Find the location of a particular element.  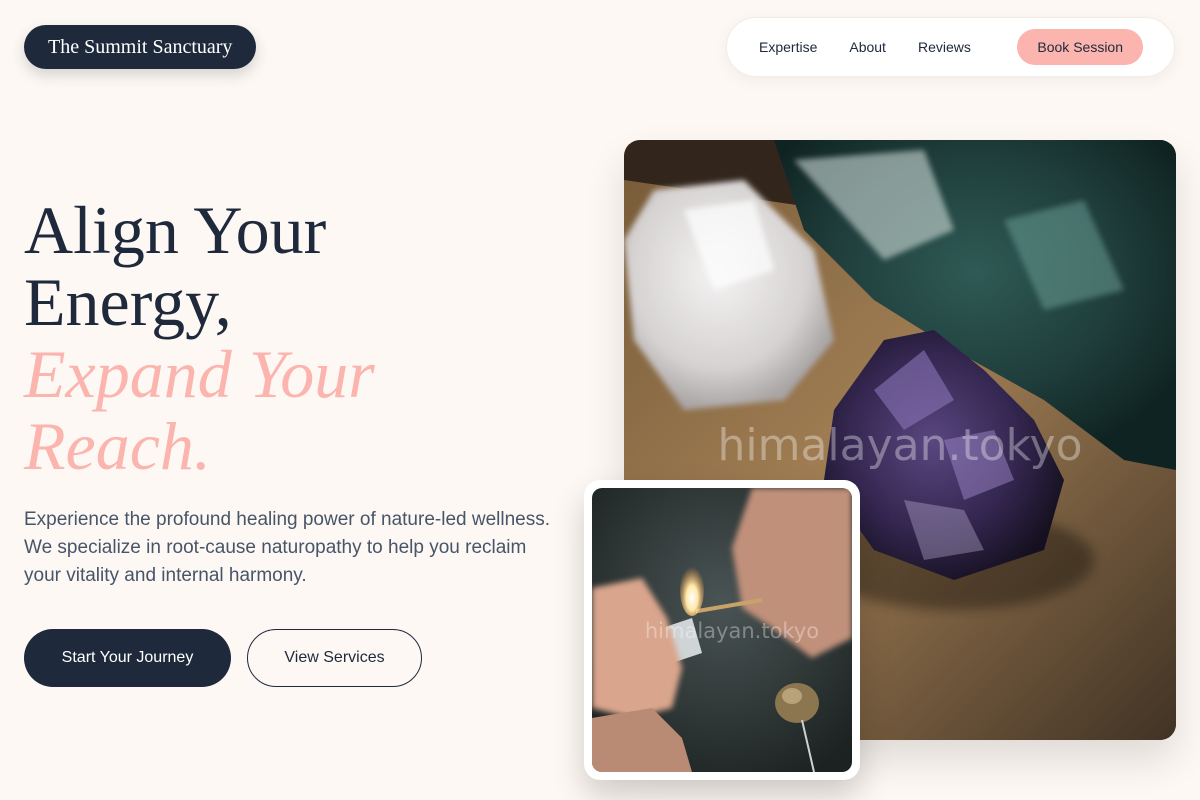

nav-link-about: About is located at coordinates (867, 47).